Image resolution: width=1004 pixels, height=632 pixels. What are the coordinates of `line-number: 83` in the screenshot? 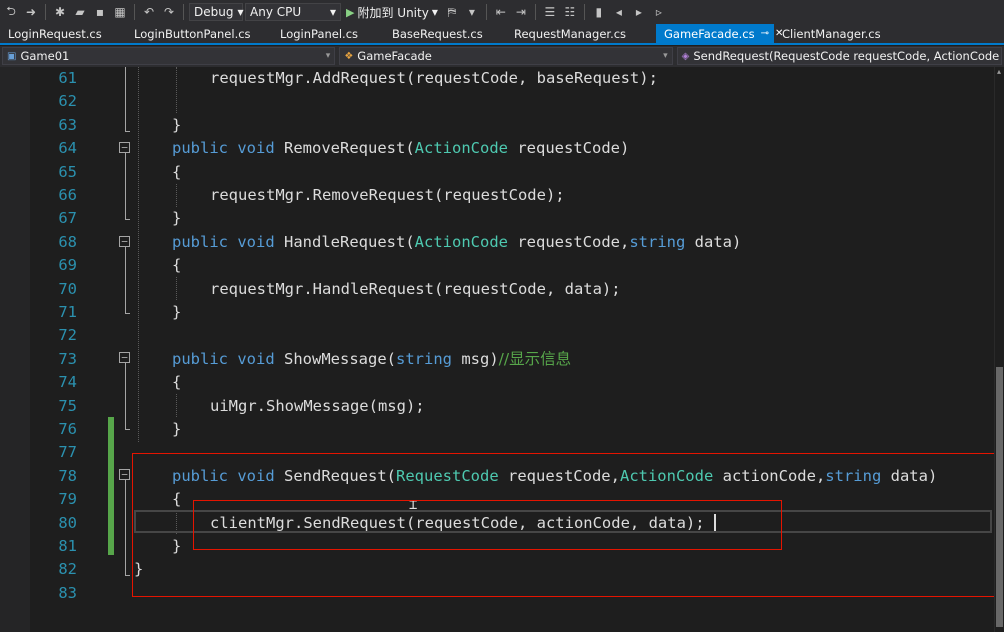 It's located at (67, 592).